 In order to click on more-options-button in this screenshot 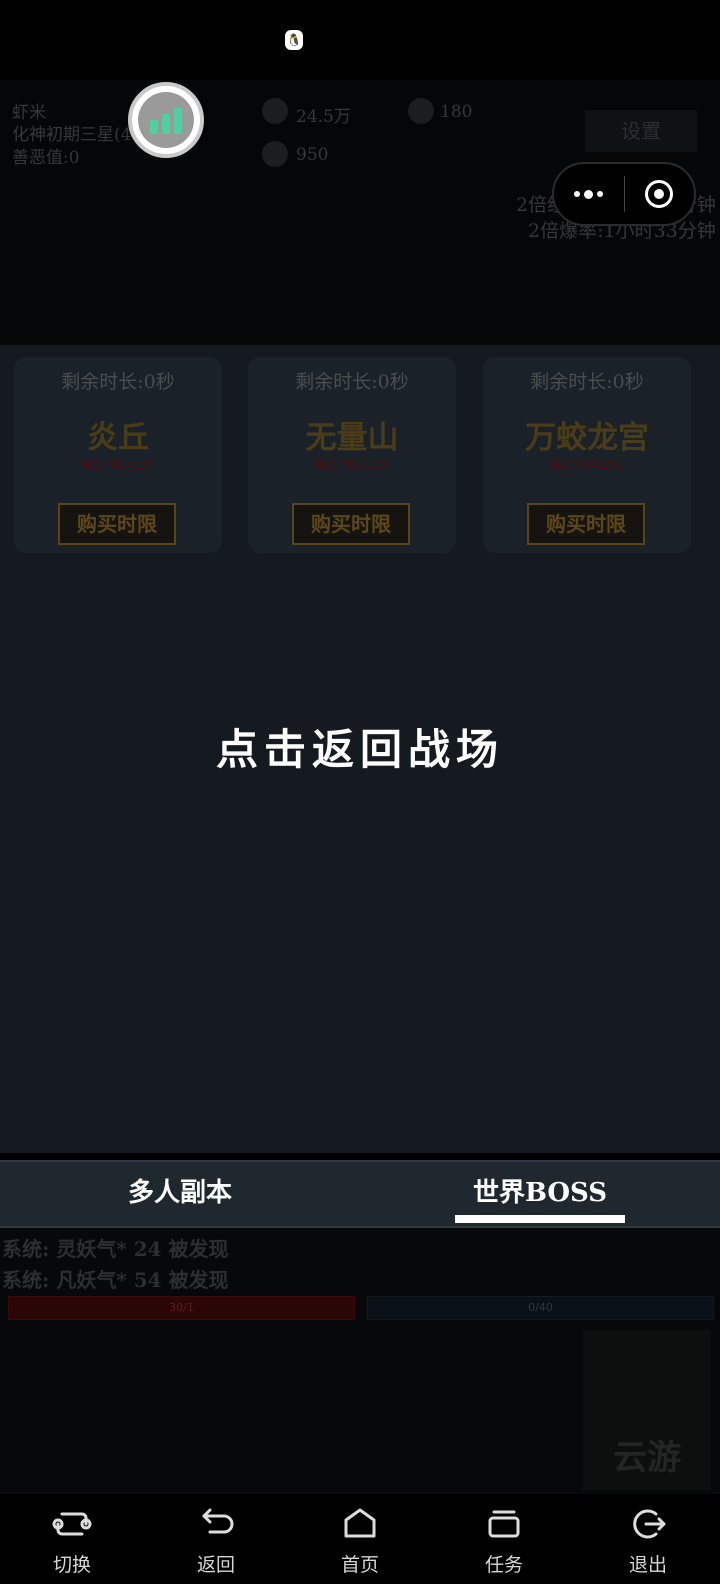, I will do `click(589, 194)`.